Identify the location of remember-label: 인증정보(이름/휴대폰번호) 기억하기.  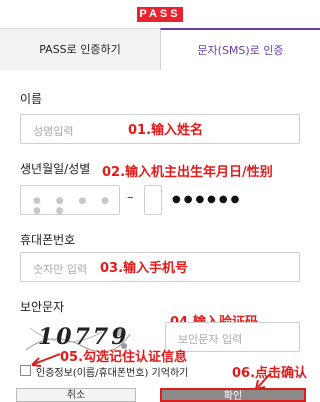
(112, 373).